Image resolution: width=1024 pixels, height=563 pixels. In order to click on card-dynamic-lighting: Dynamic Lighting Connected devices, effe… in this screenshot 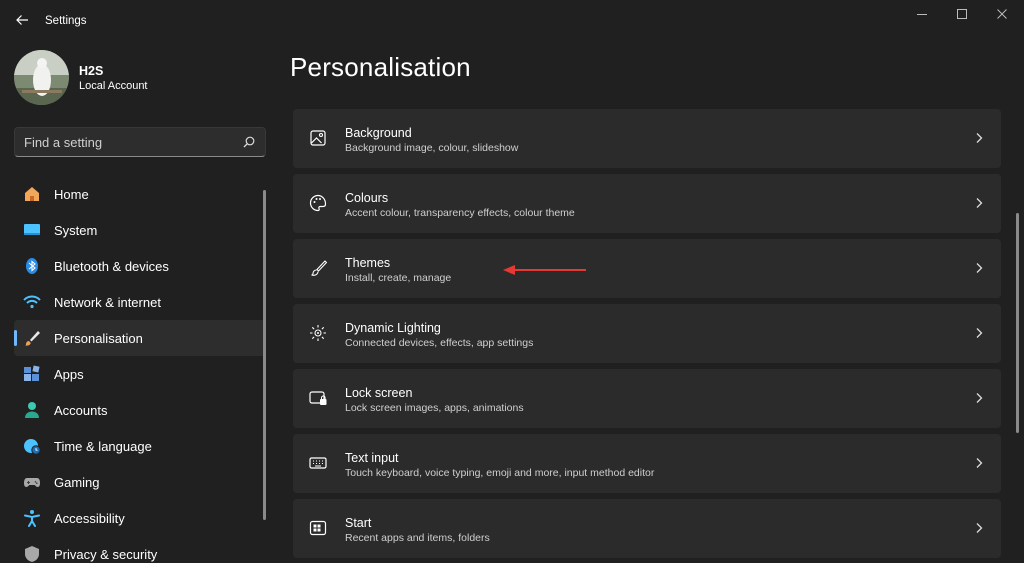, I will do `click(647, 333)`.